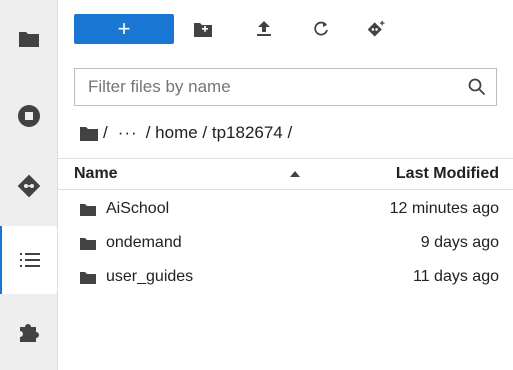 Image resolution: width=513 pixels, height=370 pixels. What do you see at coordinates (150, 276) in the screenshot?
I see `file-name: user_guides` at bounding box center [150, 276].